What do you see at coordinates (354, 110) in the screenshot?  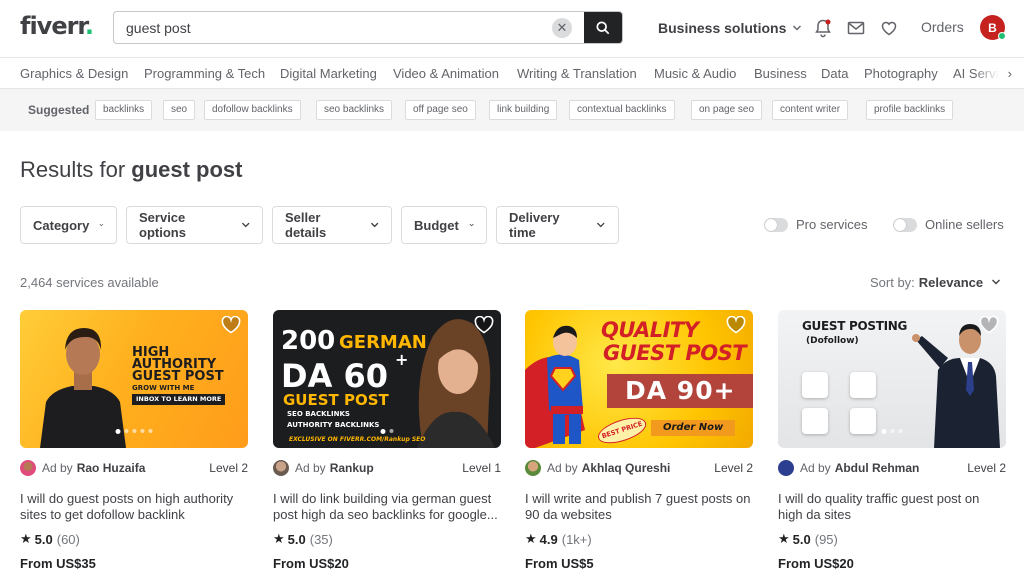 I see `suggested-chip: seo backlinks` at bounding box center [354, 110].